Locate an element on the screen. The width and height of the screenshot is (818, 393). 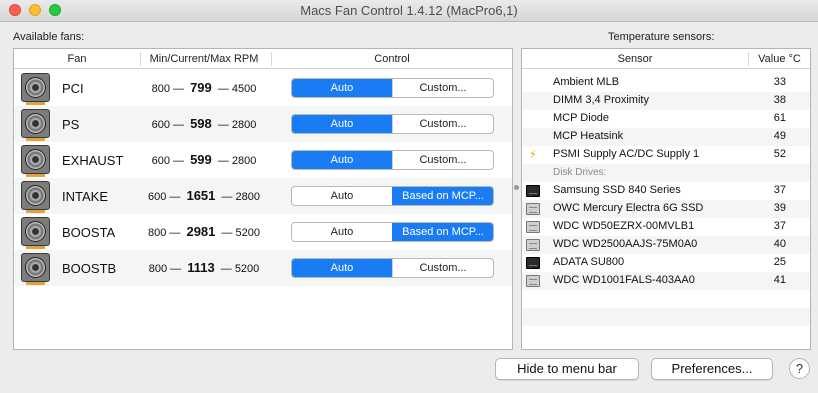
fan-name: PCI is located at coordinates (73, 88).